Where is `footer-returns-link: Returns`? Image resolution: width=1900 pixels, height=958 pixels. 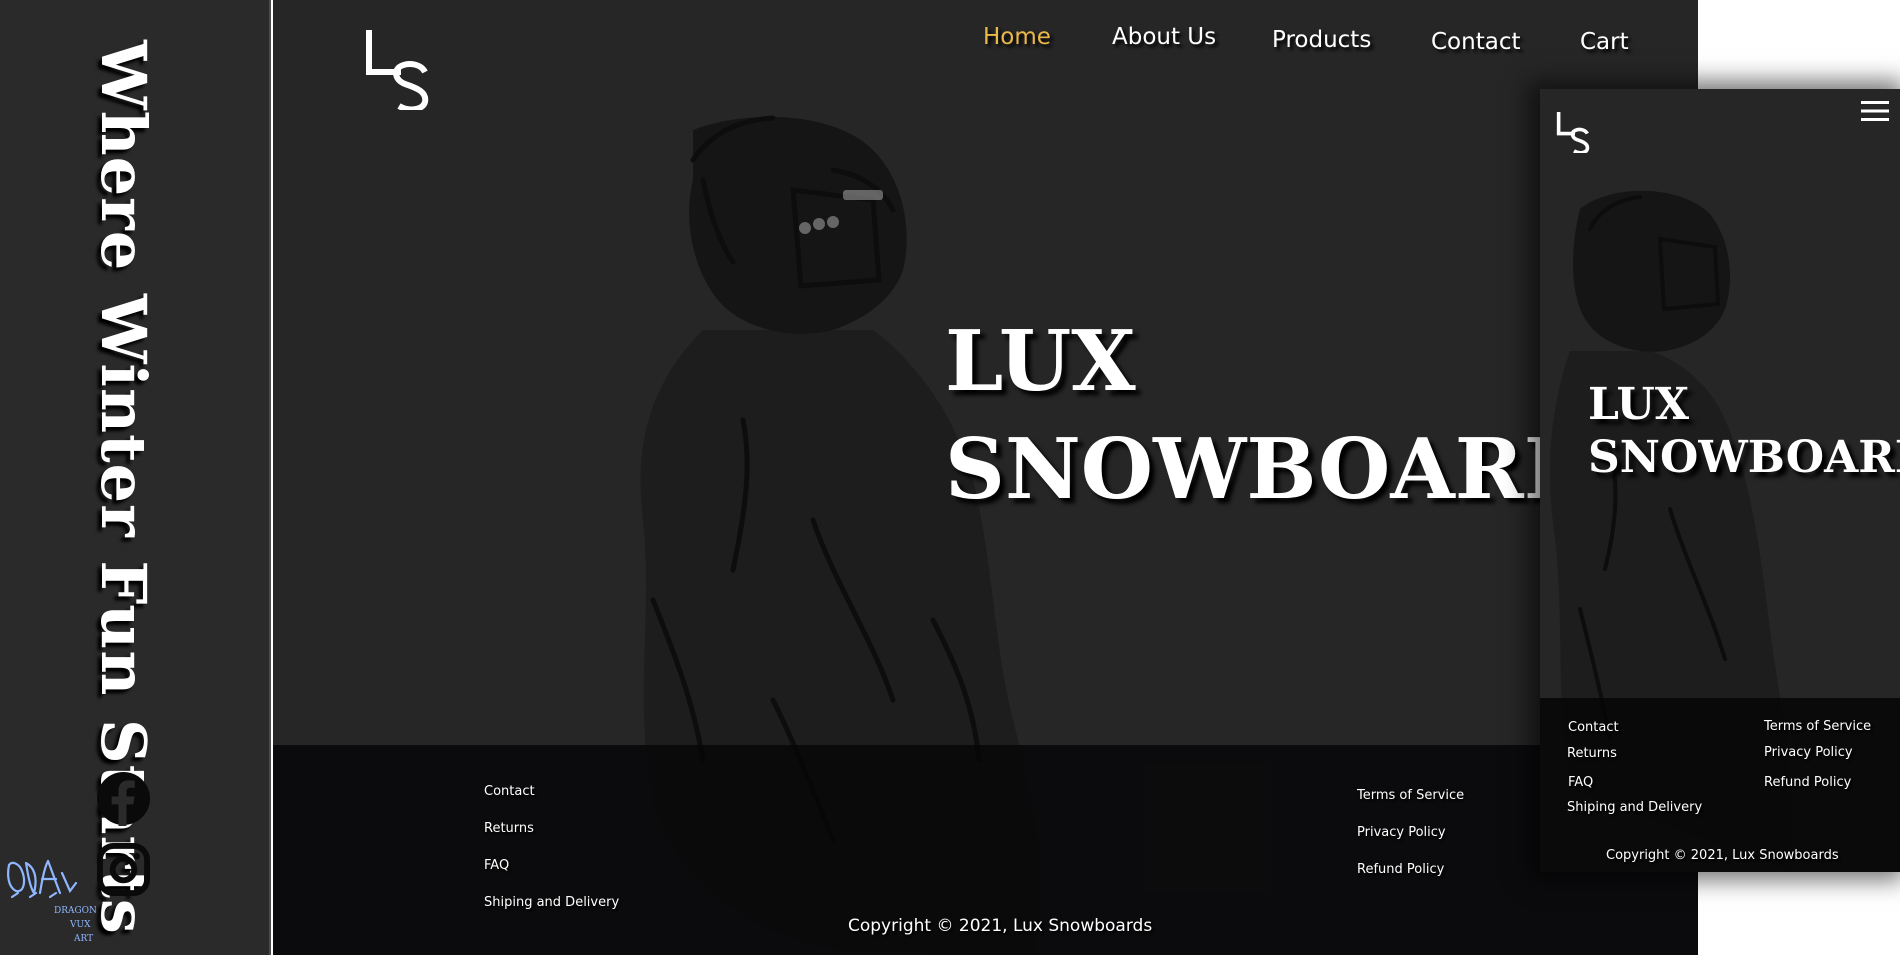 footer-returns-link: Returns is located at coordinates (509, 828).